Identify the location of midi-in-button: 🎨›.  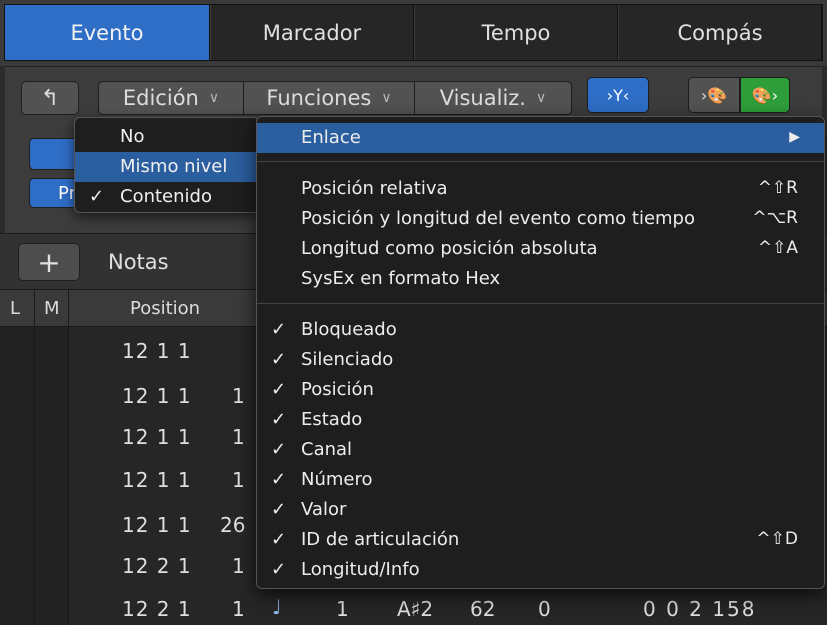
(765, 95).